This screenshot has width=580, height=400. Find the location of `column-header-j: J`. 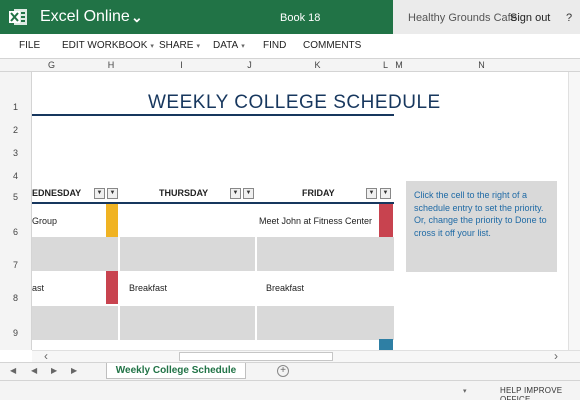

column-header-j: J is located at coordinates (249, 65).